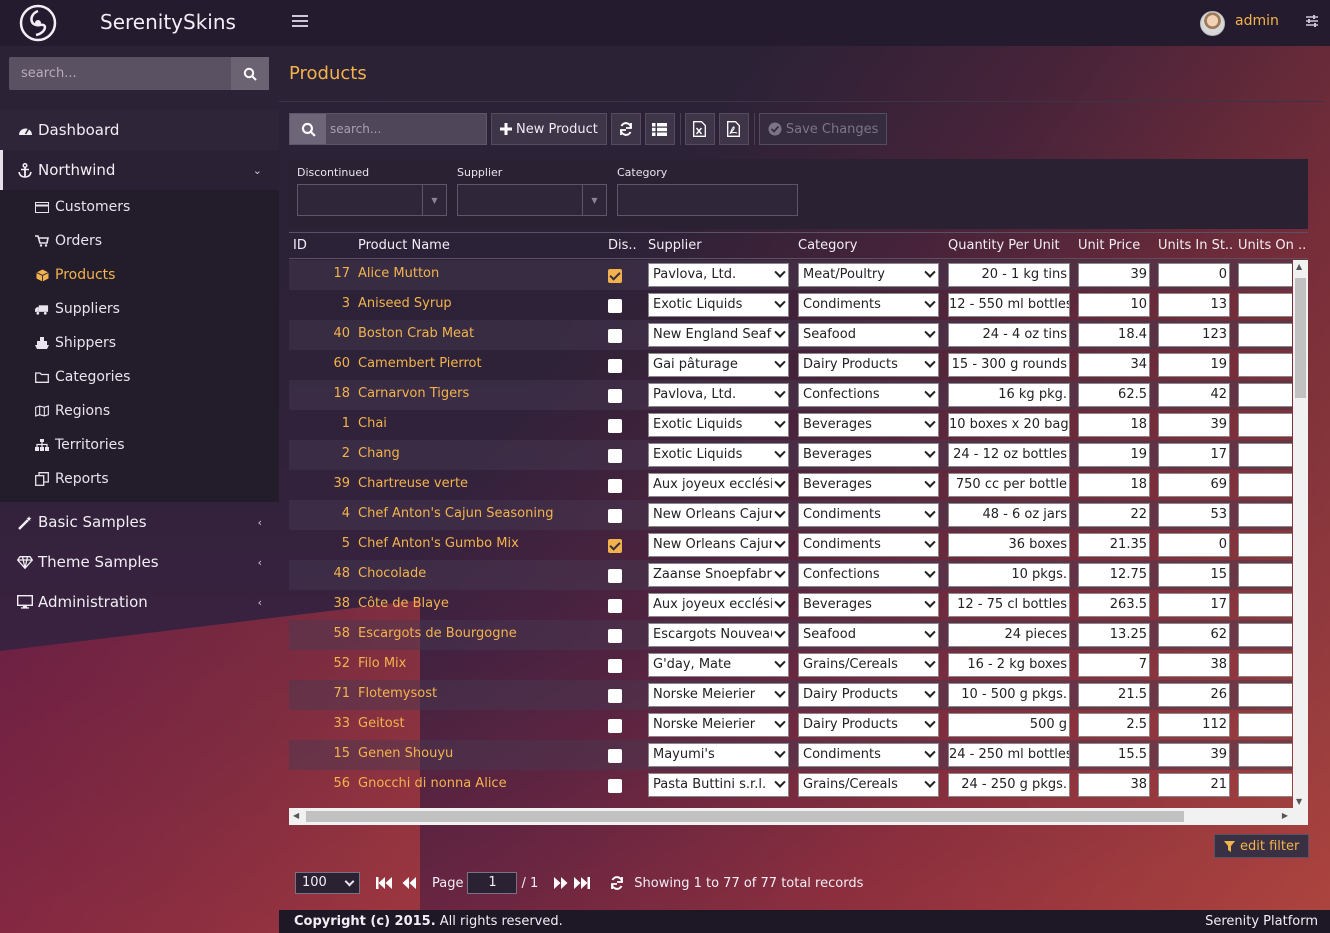 The height and width of the screenshot is (933, 1330). What do you see at coordinates (413, 483) in the screenshot?
I see `product-name-link: Chartreuse verte` at bounding box center [413, 483].